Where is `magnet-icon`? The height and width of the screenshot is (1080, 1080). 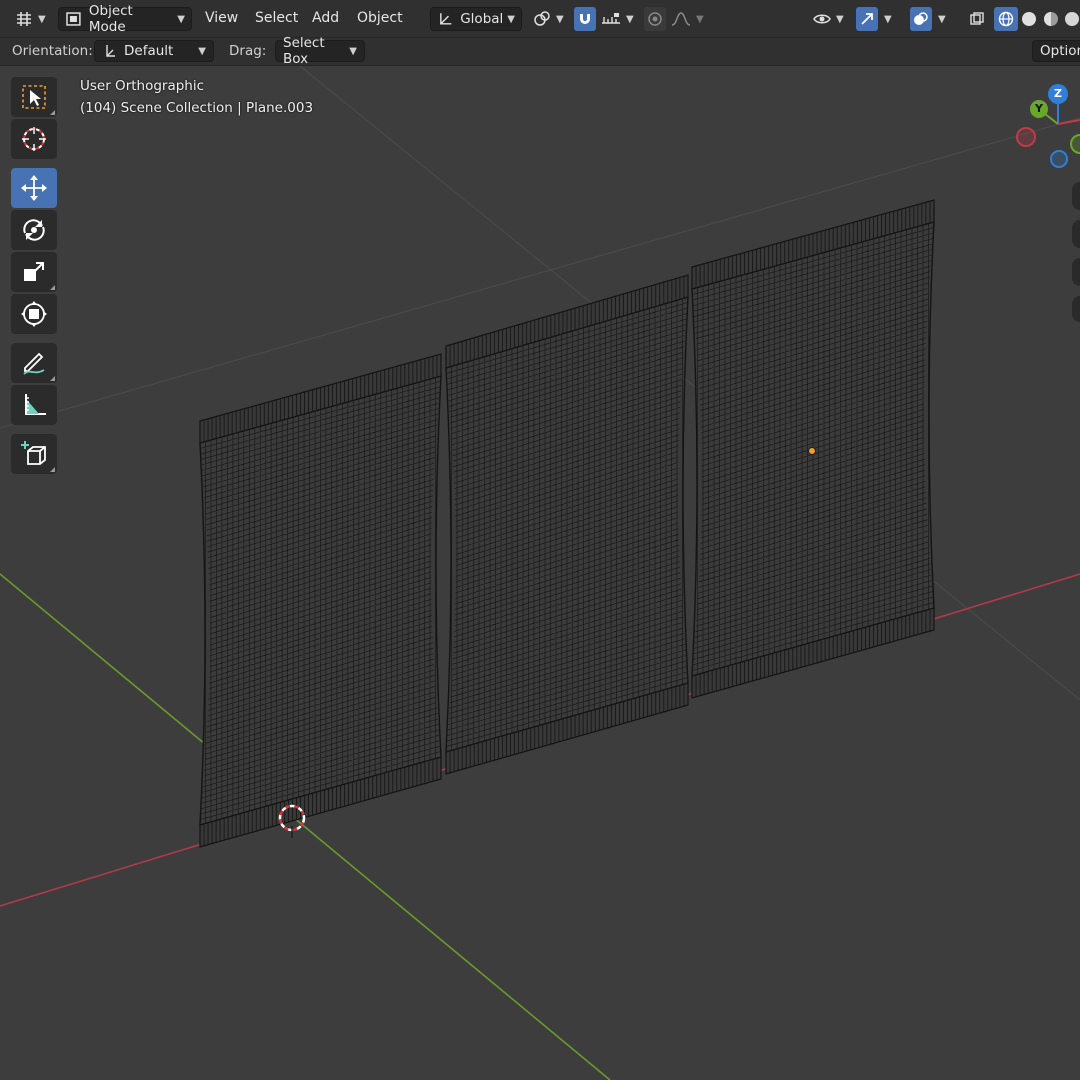 magnet-icon is located at coordinates (585, 19).